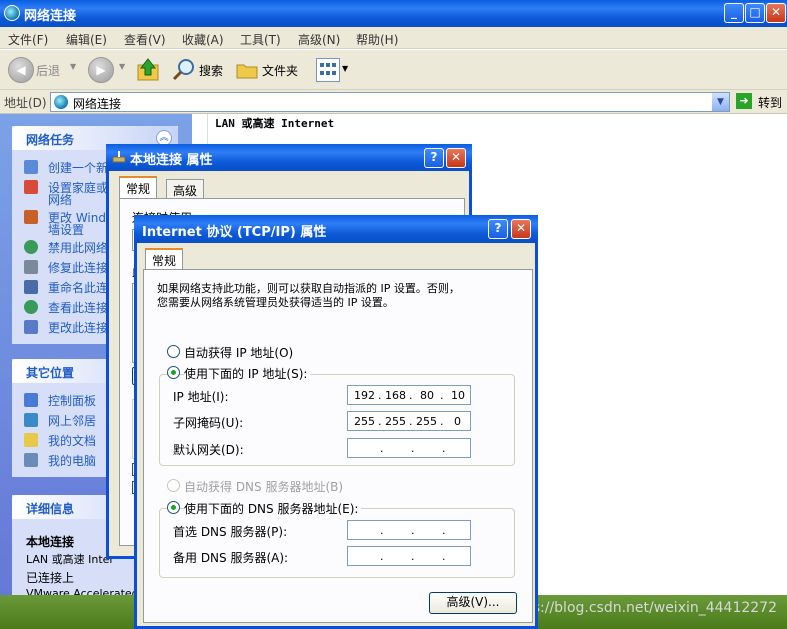 Image resolution: width=787 pixels, height=629 pixels. Describe the element at coordinates (409, 421) in the screenshot. I see `subnet-mask-field: 255 . 255 . 255 . 0` at that location.